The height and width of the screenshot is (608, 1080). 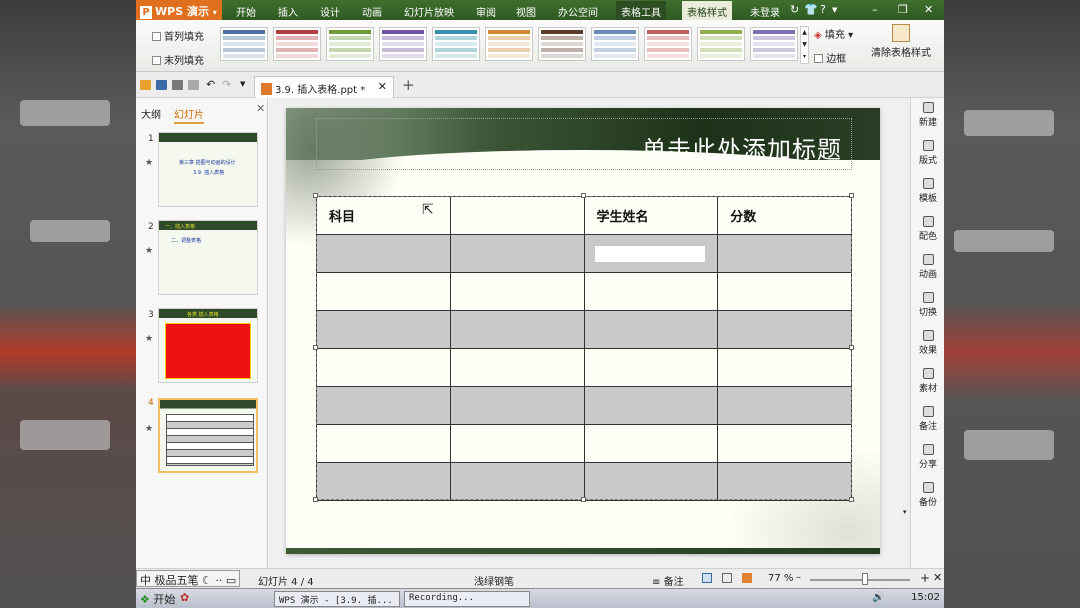 What do you see at coordinates (927, 381) in the screenshot?
I see `right-bar-material: 素材` at bounding box center [927, 381].